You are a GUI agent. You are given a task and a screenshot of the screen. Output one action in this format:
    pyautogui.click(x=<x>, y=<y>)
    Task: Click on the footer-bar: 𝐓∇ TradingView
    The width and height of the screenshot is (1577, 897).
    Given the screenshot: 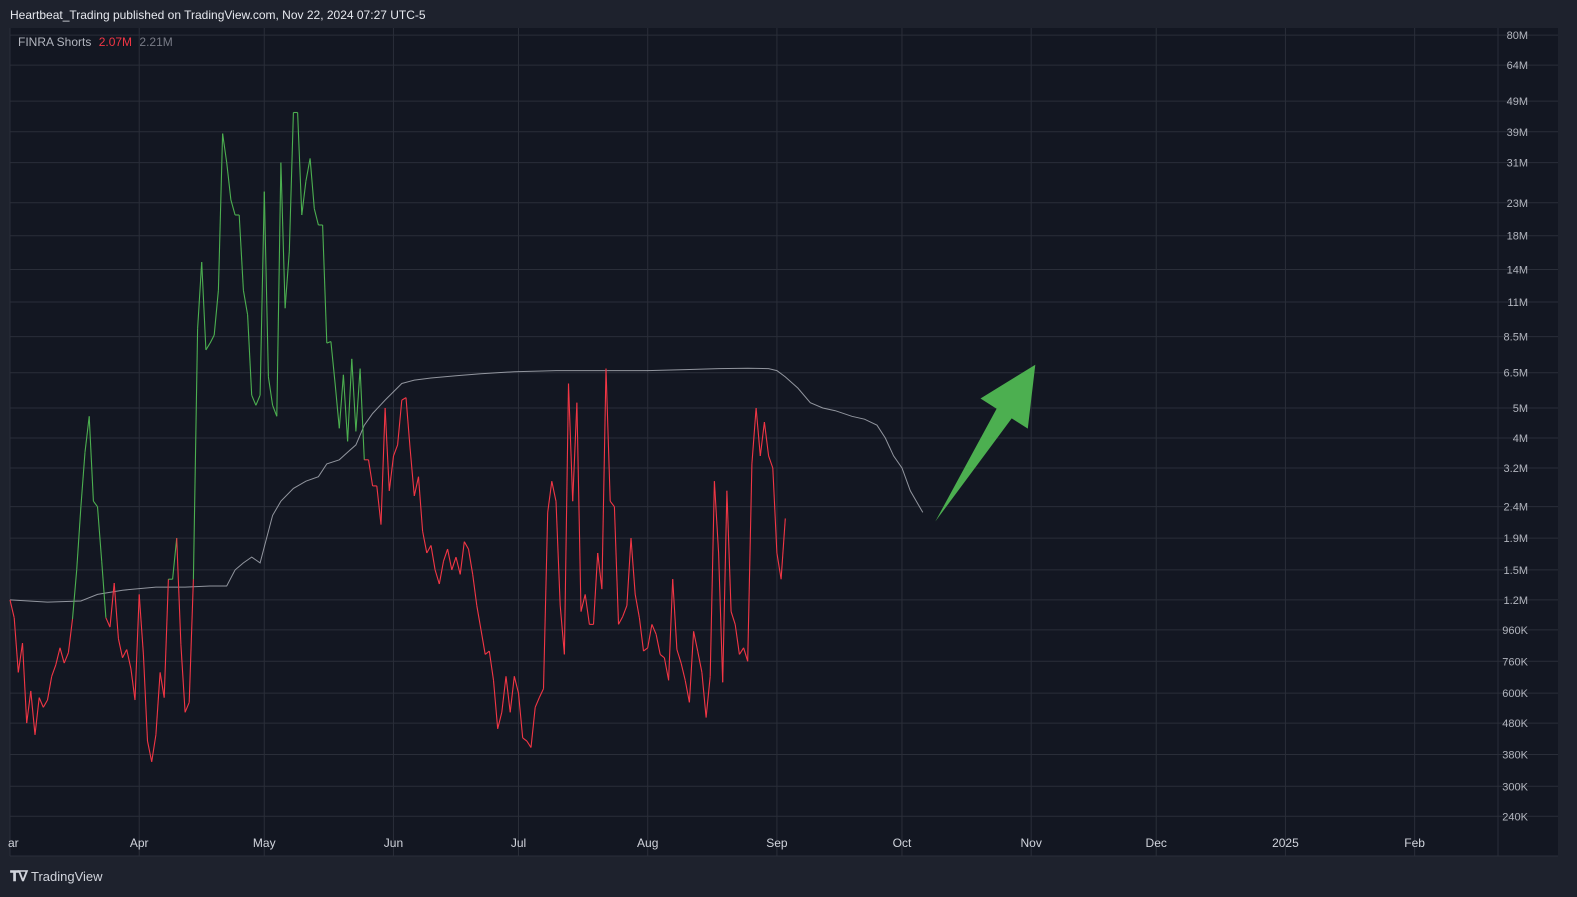 What is the action you would take?
    pyautogui.click(x=788, y=878)
    